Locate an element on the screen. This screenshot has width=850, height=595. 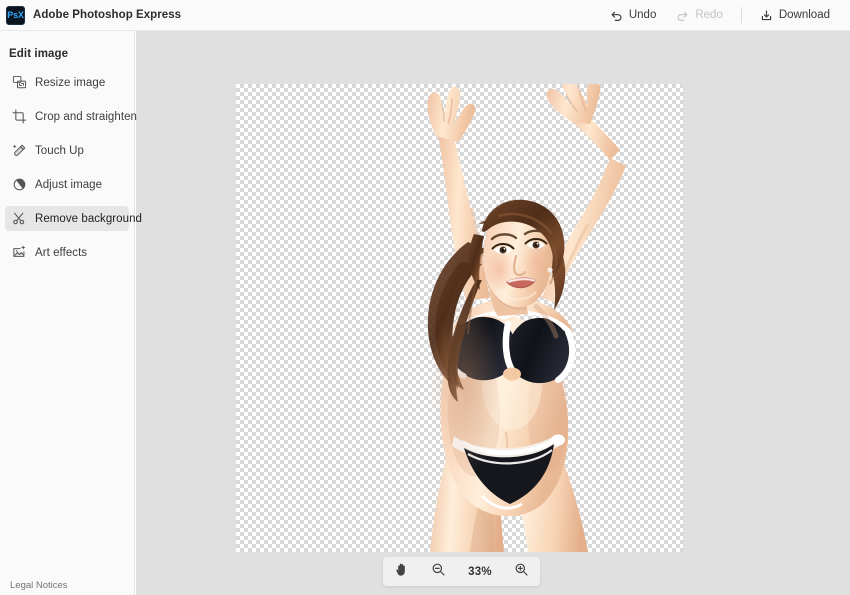
sidebar-item-label: Crop and straighten is located at coordinates (86, 116).